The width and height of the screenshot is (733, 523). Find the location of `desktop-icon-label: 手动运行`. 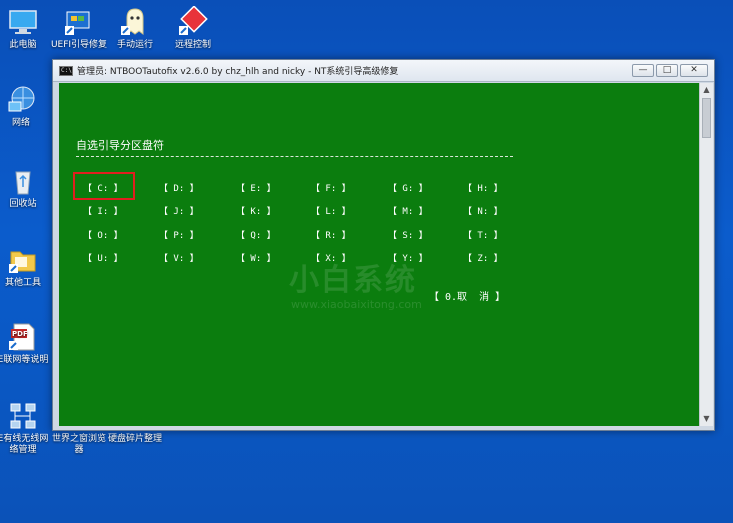

desktop-icon-label: 手动运行 is located at coordinates (134, 45).